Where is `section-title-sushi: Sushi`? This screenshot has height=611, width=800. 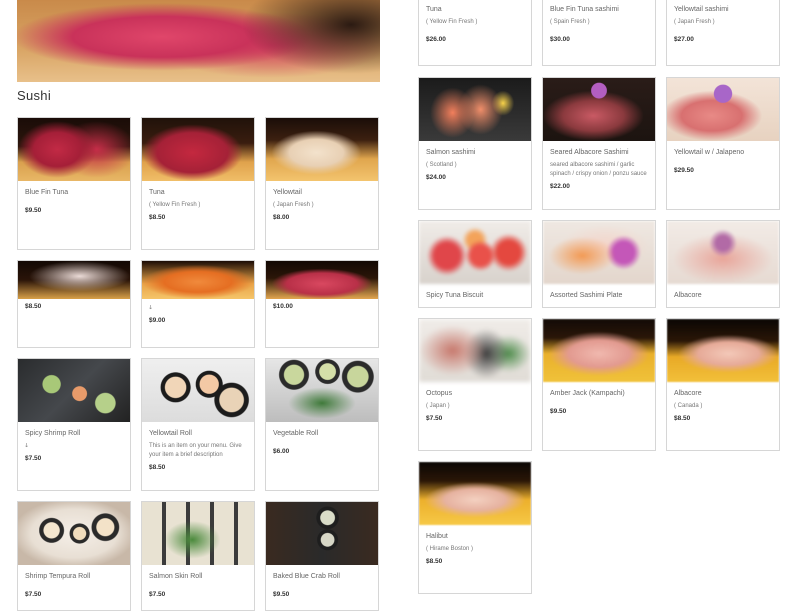
section-title-sushi: Sushi is located at coordinates (34, 95).